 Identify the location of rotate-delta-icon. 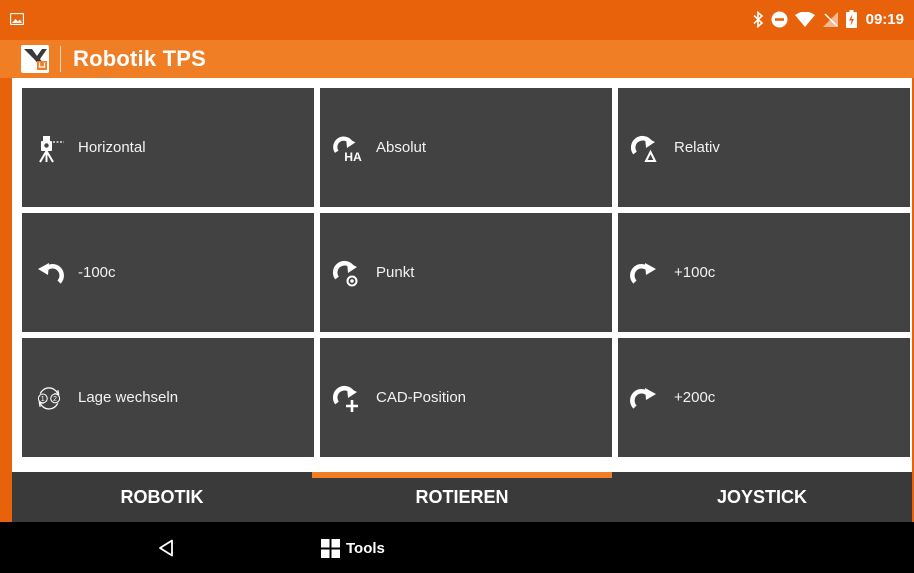
(645, 148).